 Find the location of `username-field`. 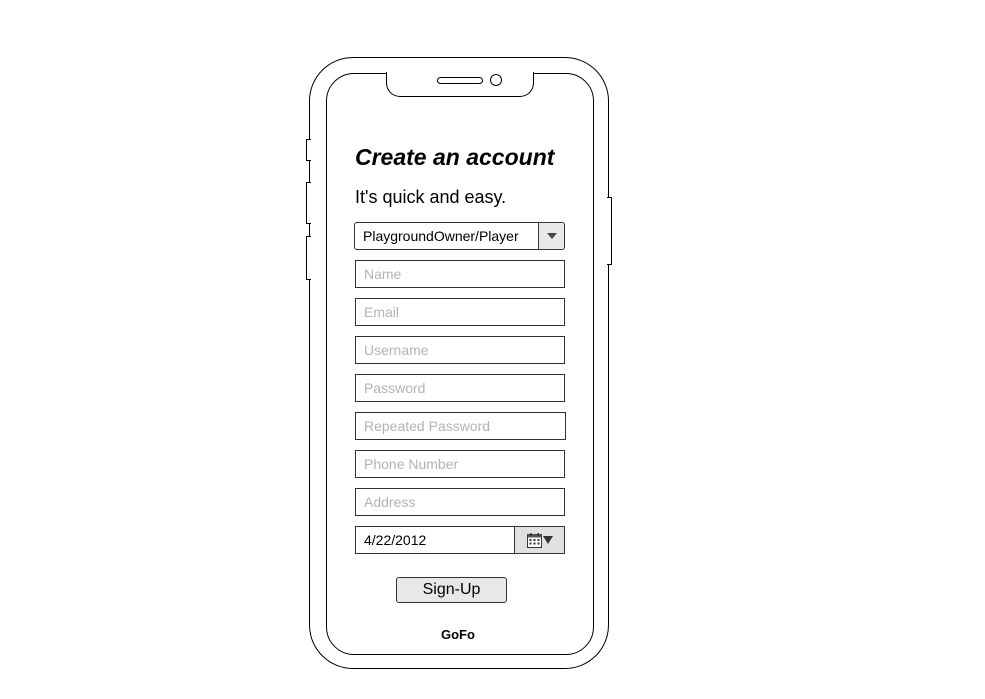

username-field is located at coordinates (460, 350).